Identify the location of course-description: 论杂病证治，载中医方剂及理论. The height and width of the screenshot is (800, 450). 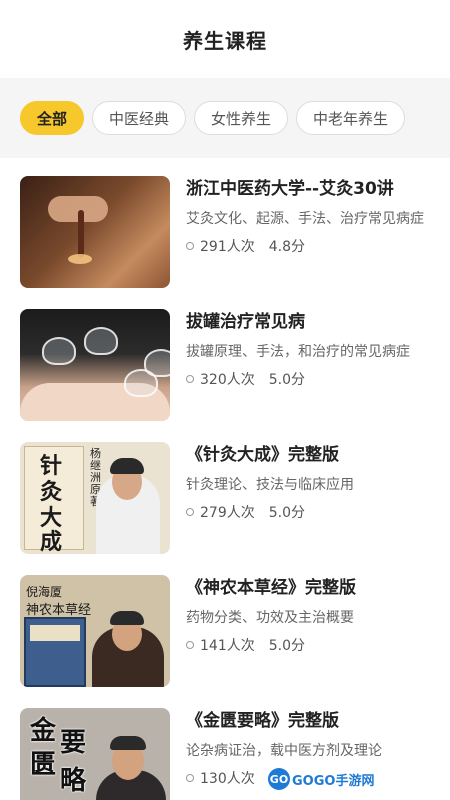
(284, 751).